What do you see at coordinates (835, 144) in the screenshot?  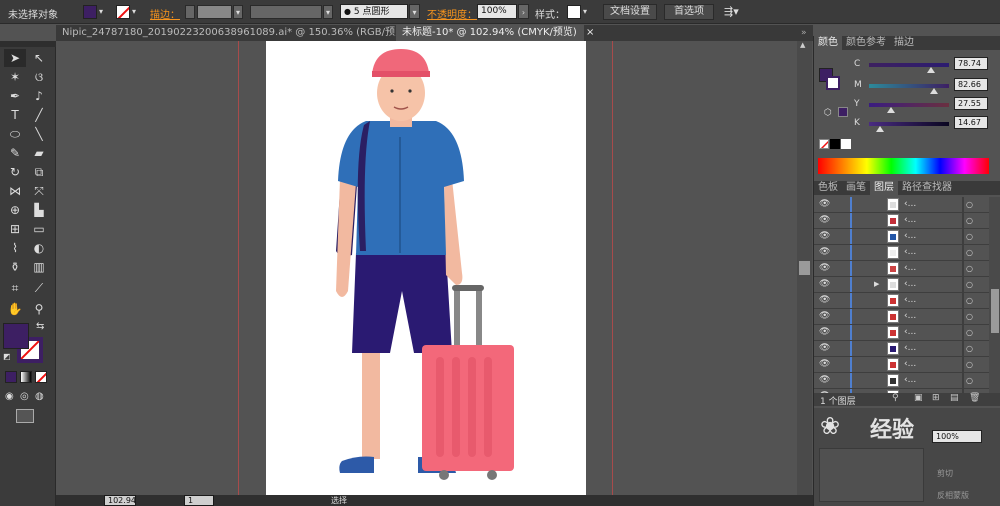 I see `black-swatch` at bounding box center [835, 144].